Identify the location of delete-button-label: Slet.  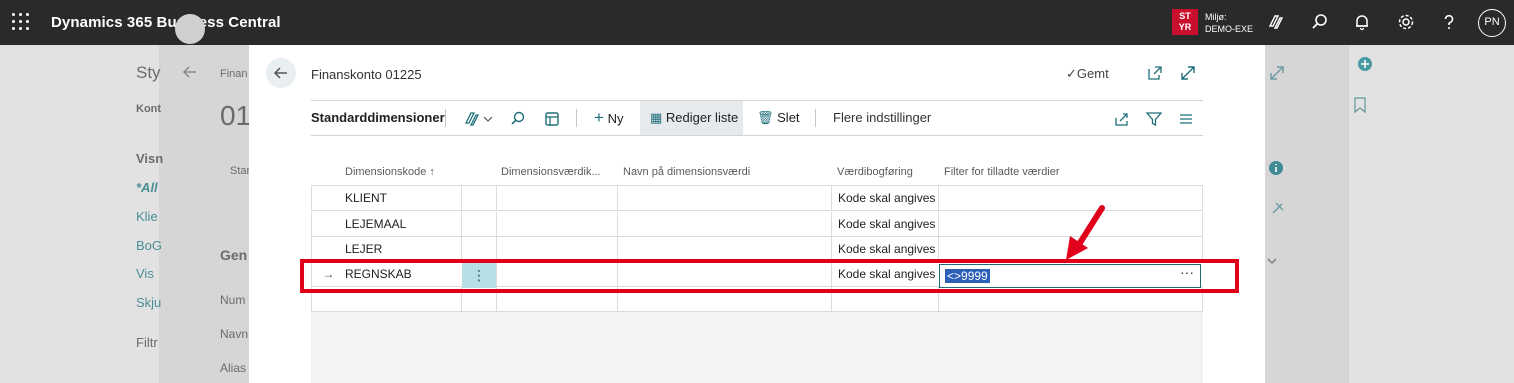
(788, 117).